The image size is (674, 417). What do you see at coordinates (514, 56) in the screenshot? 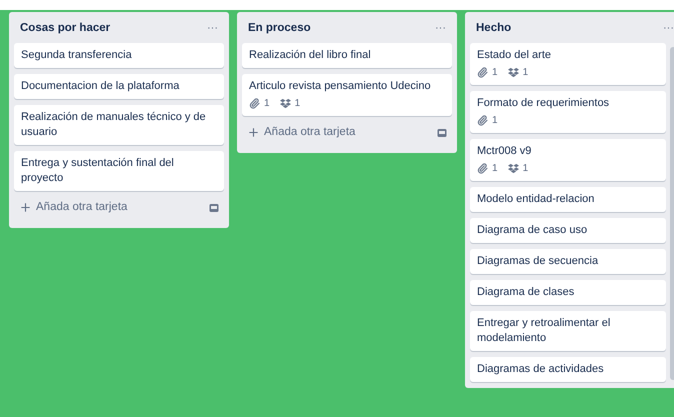
I see `card-title: Estado del arte` at bounding box center [514, 56].